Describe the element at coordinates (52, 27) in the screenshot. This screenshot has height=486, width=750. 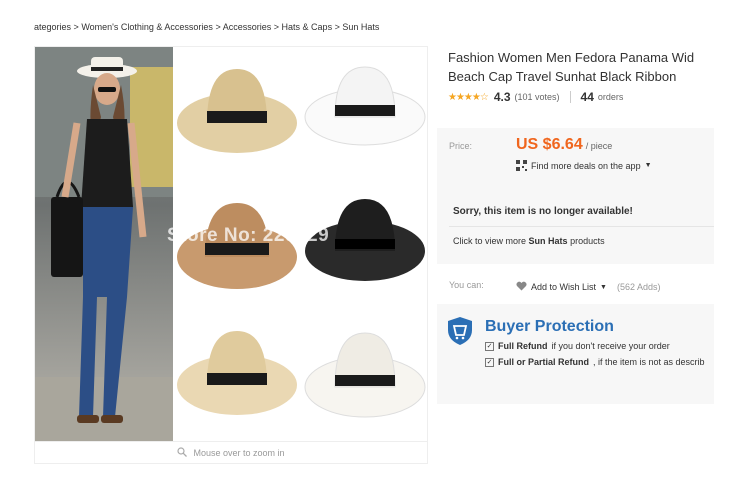
I see `breadcrumb-item: ategories` at that location.